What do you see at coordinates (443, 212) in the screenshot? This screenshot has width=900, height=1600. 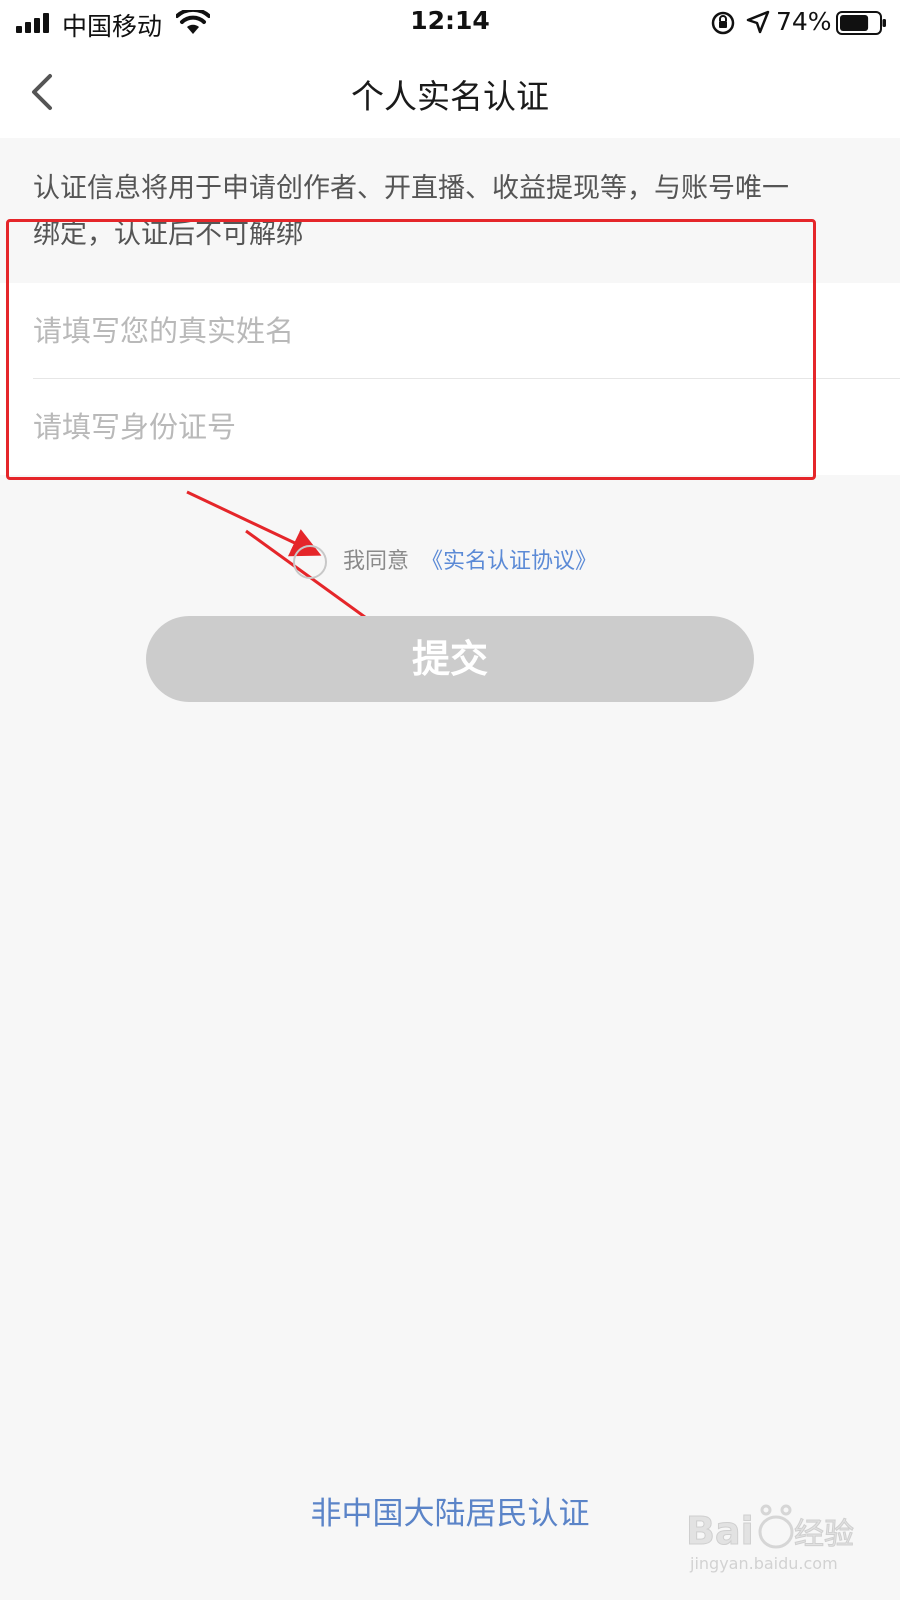 I see `verification-notice: 认证信息将用于申请创作者、开直播、收益提现等，与账号唯一 绑定，认证后不可解绑` at bounding box center [443, 212].